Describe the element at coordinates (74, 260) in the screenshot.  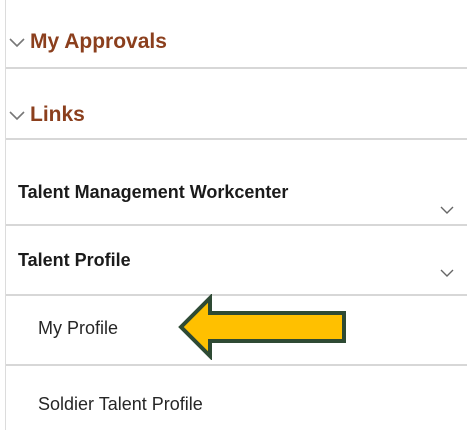
I see `menu-item-label: Talent Profile` at that location.